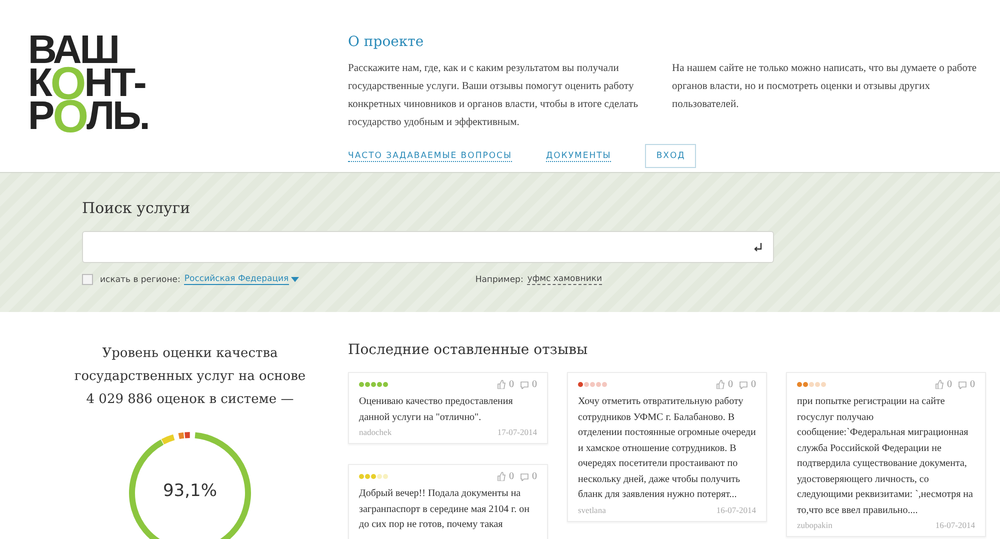 The width and height of the screenshot is (1000, 539). Describe the element at coordinates (579, 156) in the screenshot. I see `nav-link: ДОКУМЕНТЫ` at that location.